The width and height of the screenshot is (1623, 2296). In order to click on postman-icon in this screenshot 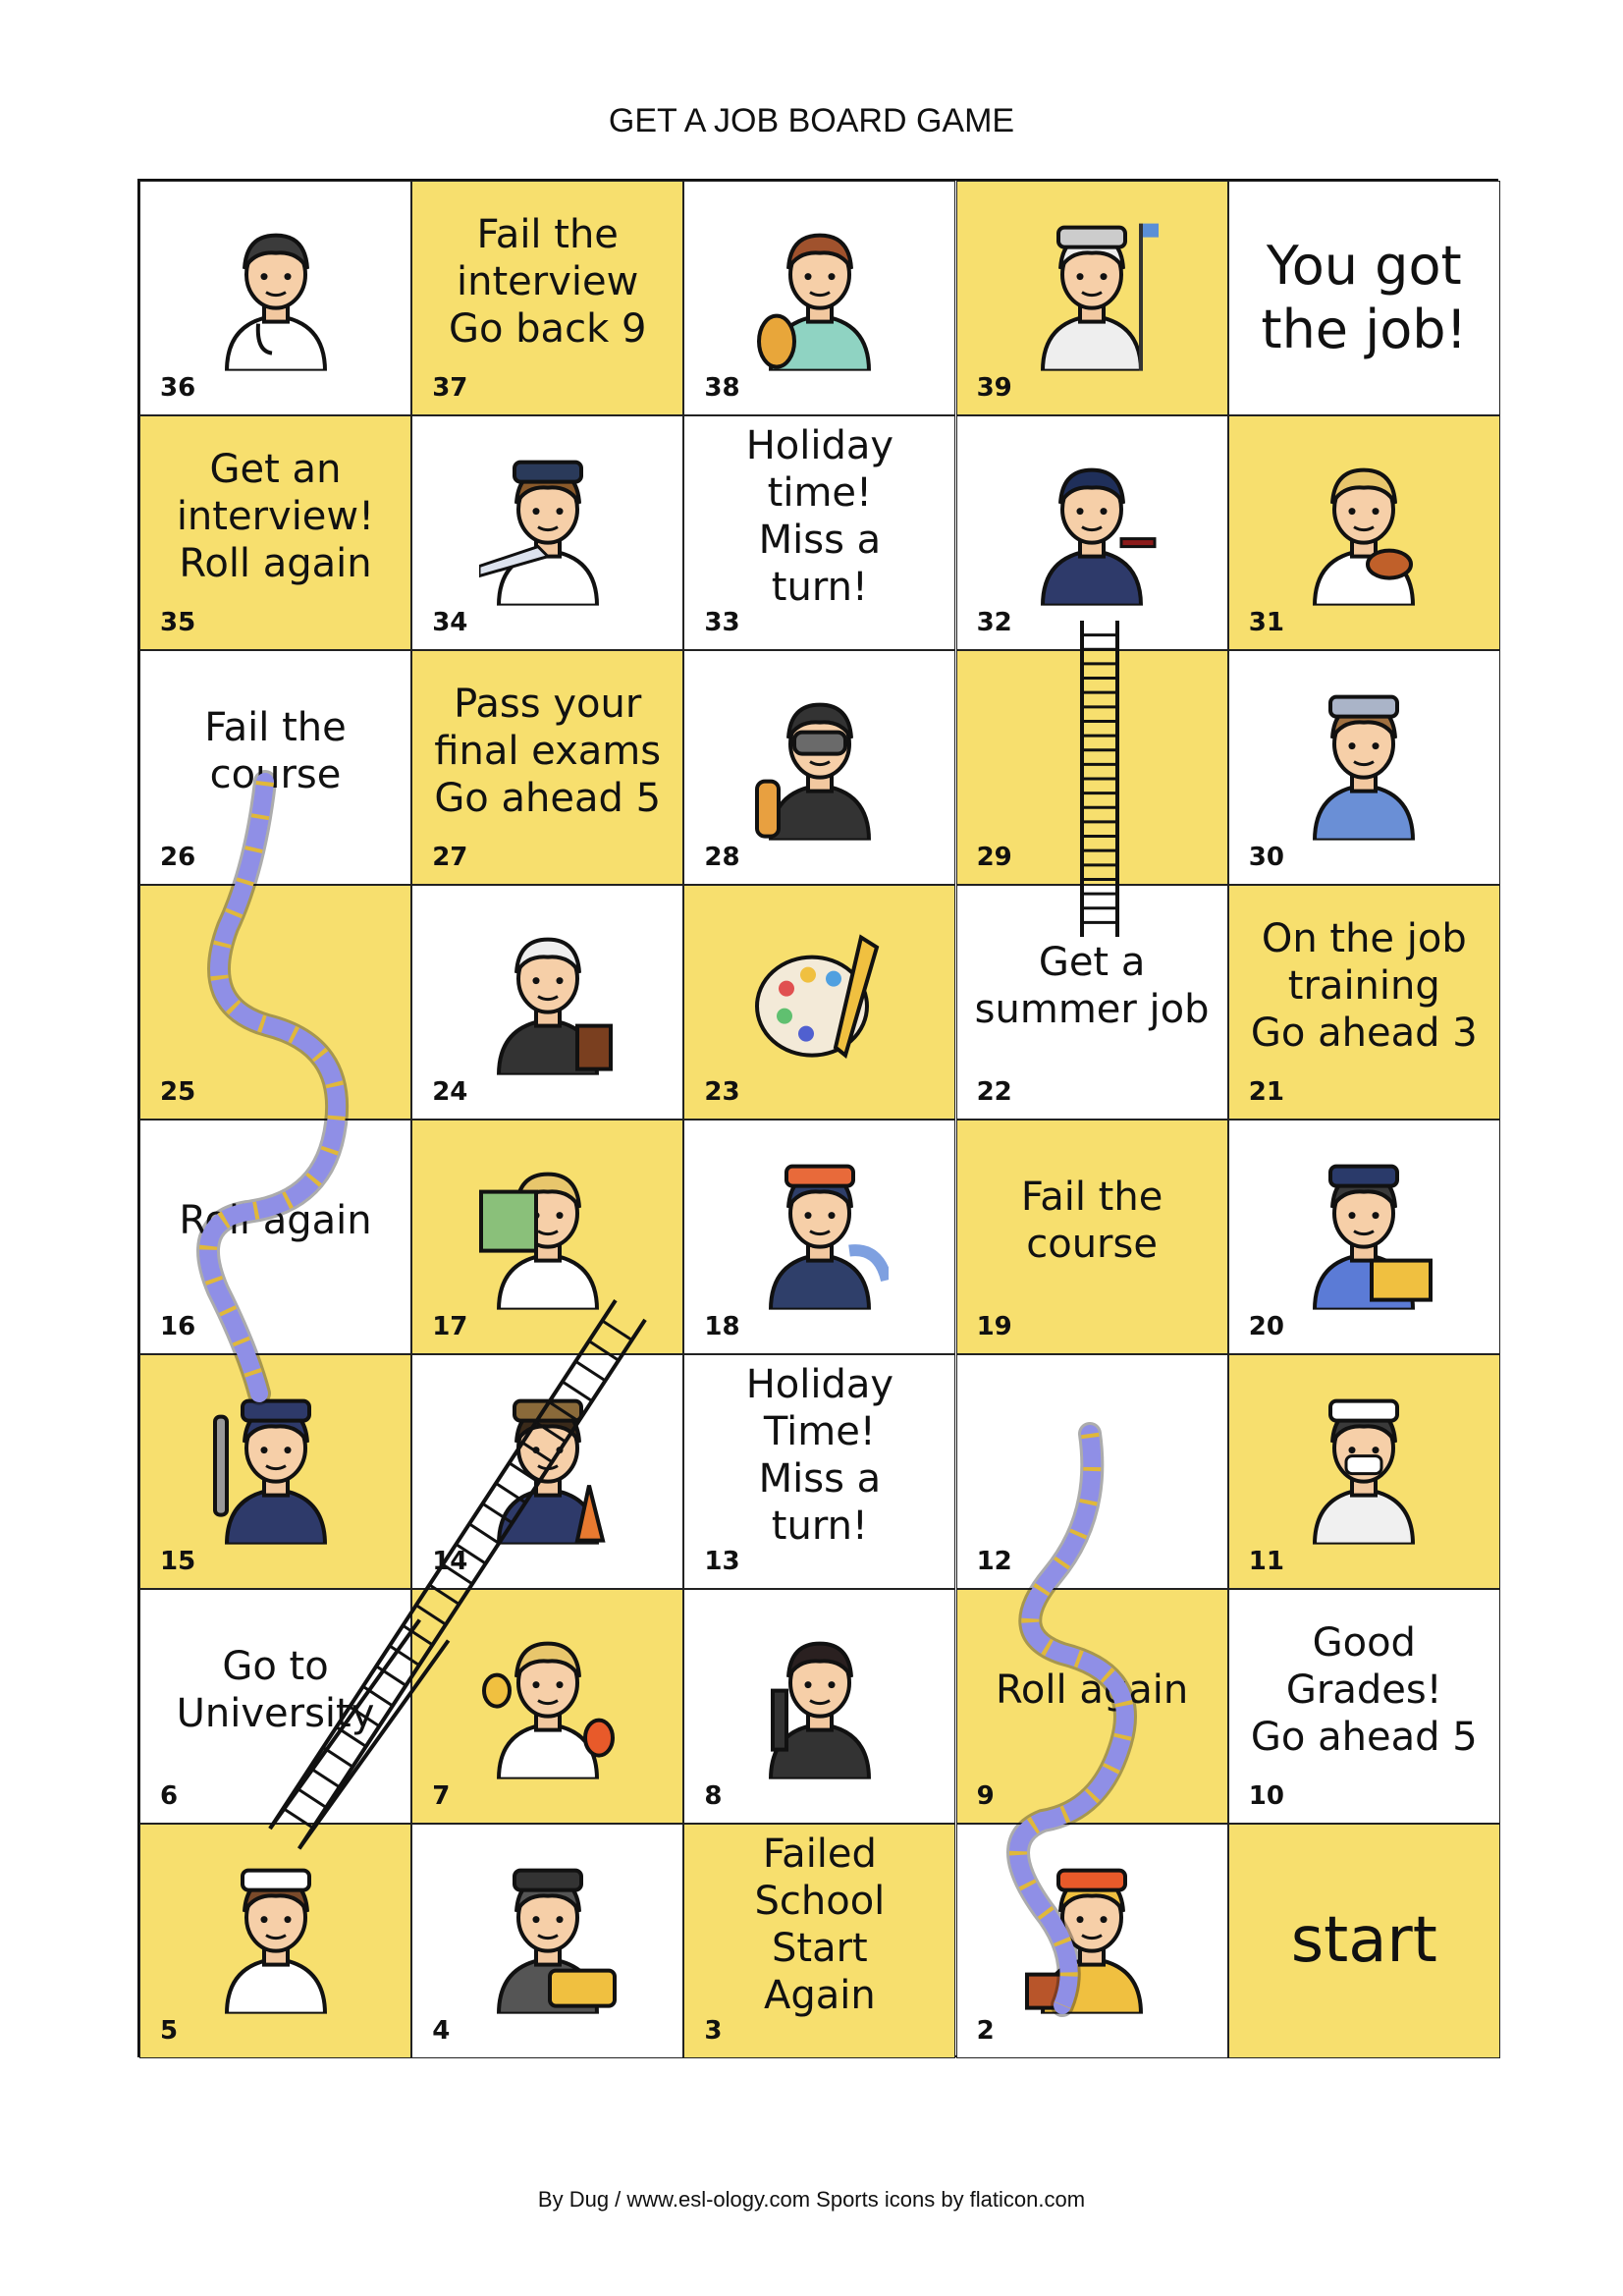, I will do `click(1374, 1237)`.